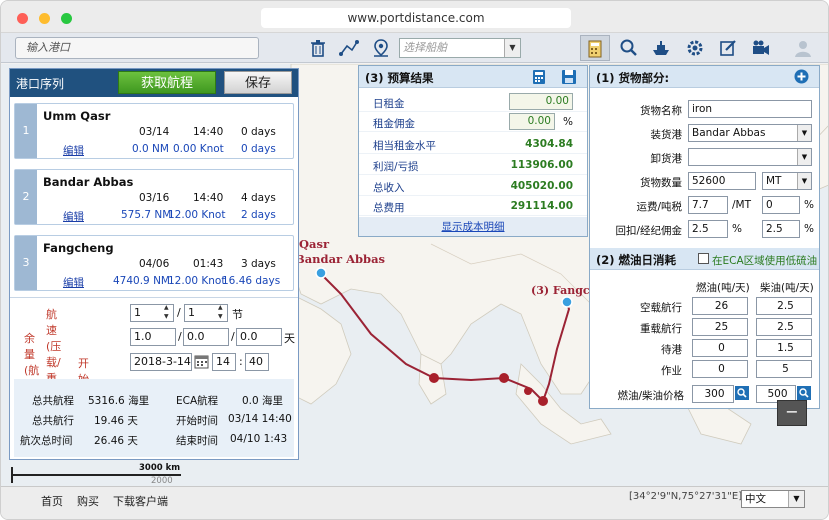 This screenshot has width=829, height=520. What do you see at coordinates (686, 496) in the screenshot?
I see `cursor-coordinates: [34°2'9"N,75°27'31"E]` at bounding box center [686, 496].